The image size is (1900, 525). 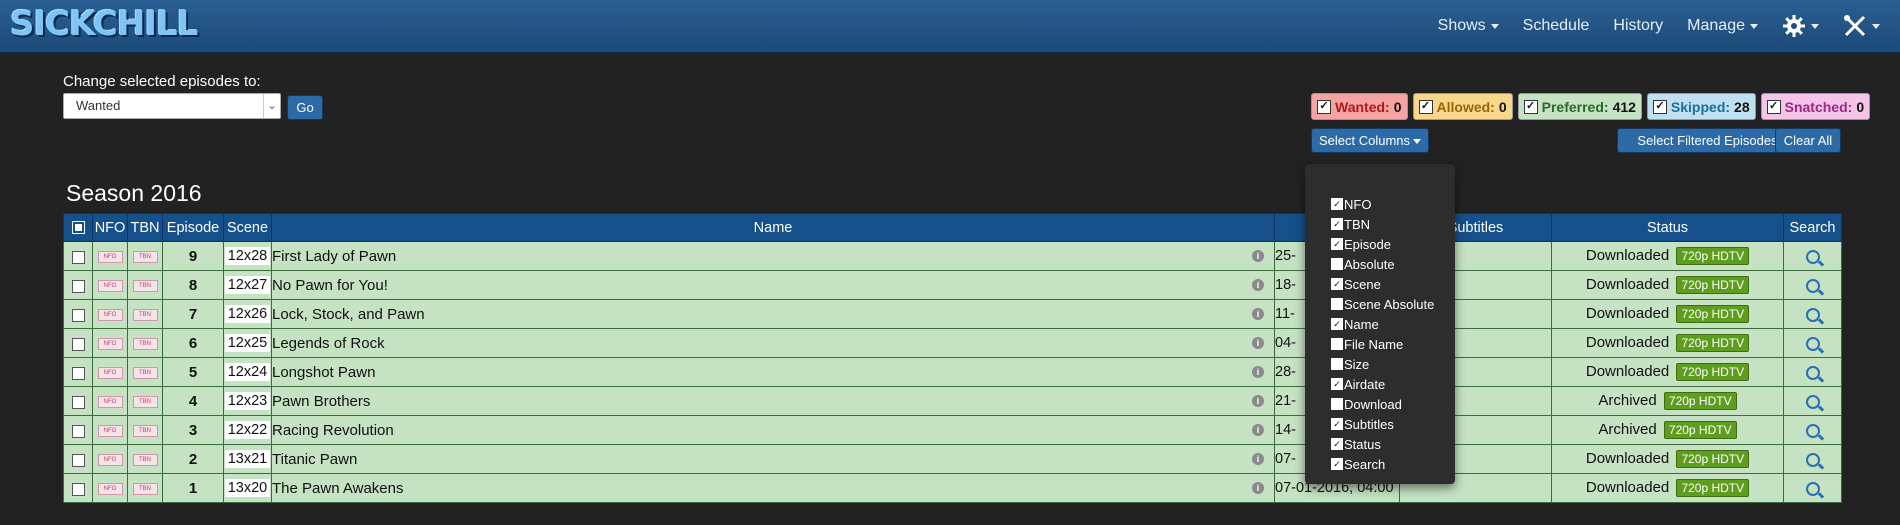 What do you see at coordinates (247, 372) in the screenshot?
I see `scene-number: 12x24` at bounding box center [247, 372].